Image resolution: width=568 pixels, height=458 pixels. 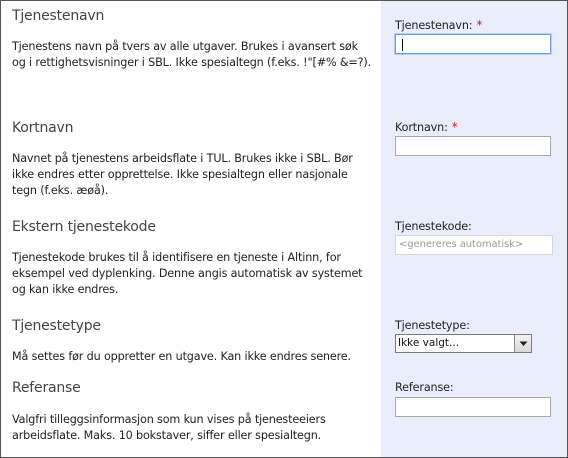 I want to click on kortnavn-input, so click(x=473, y=146).